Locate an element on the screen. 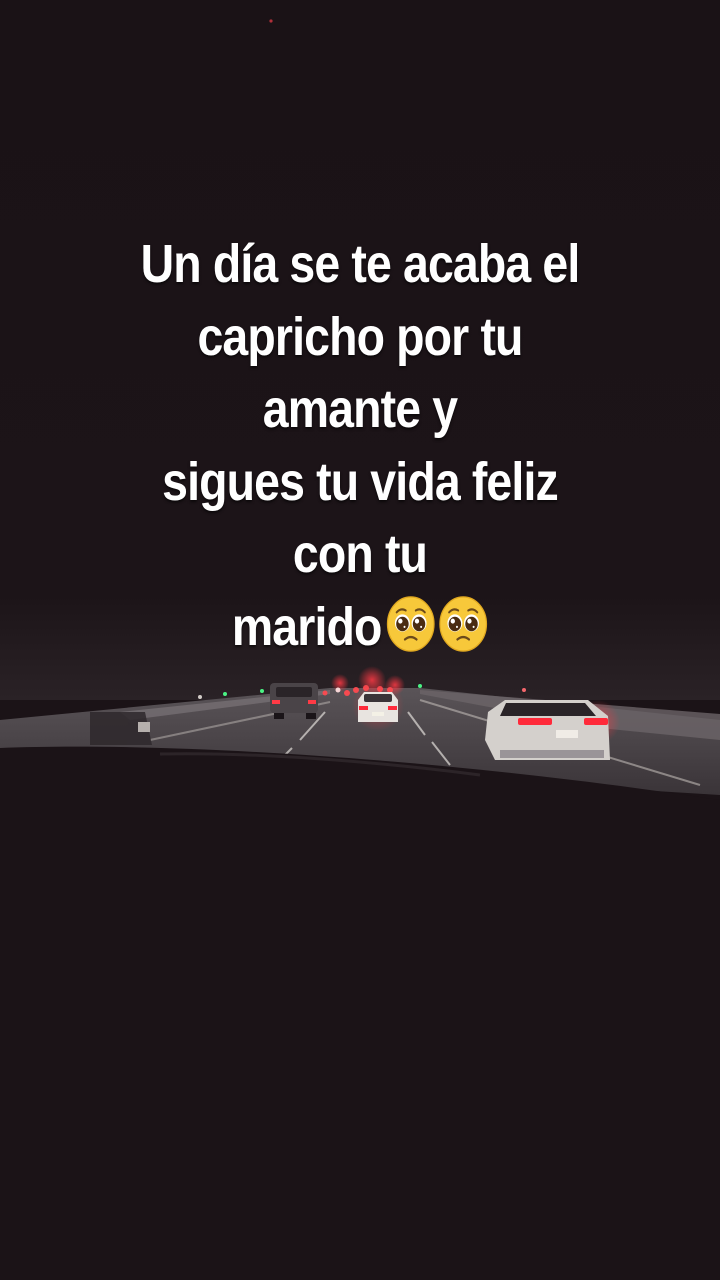 This screenshot has width=720, height=1280. caption-line-6-wrap: marido is located at coordinates (359, 631).